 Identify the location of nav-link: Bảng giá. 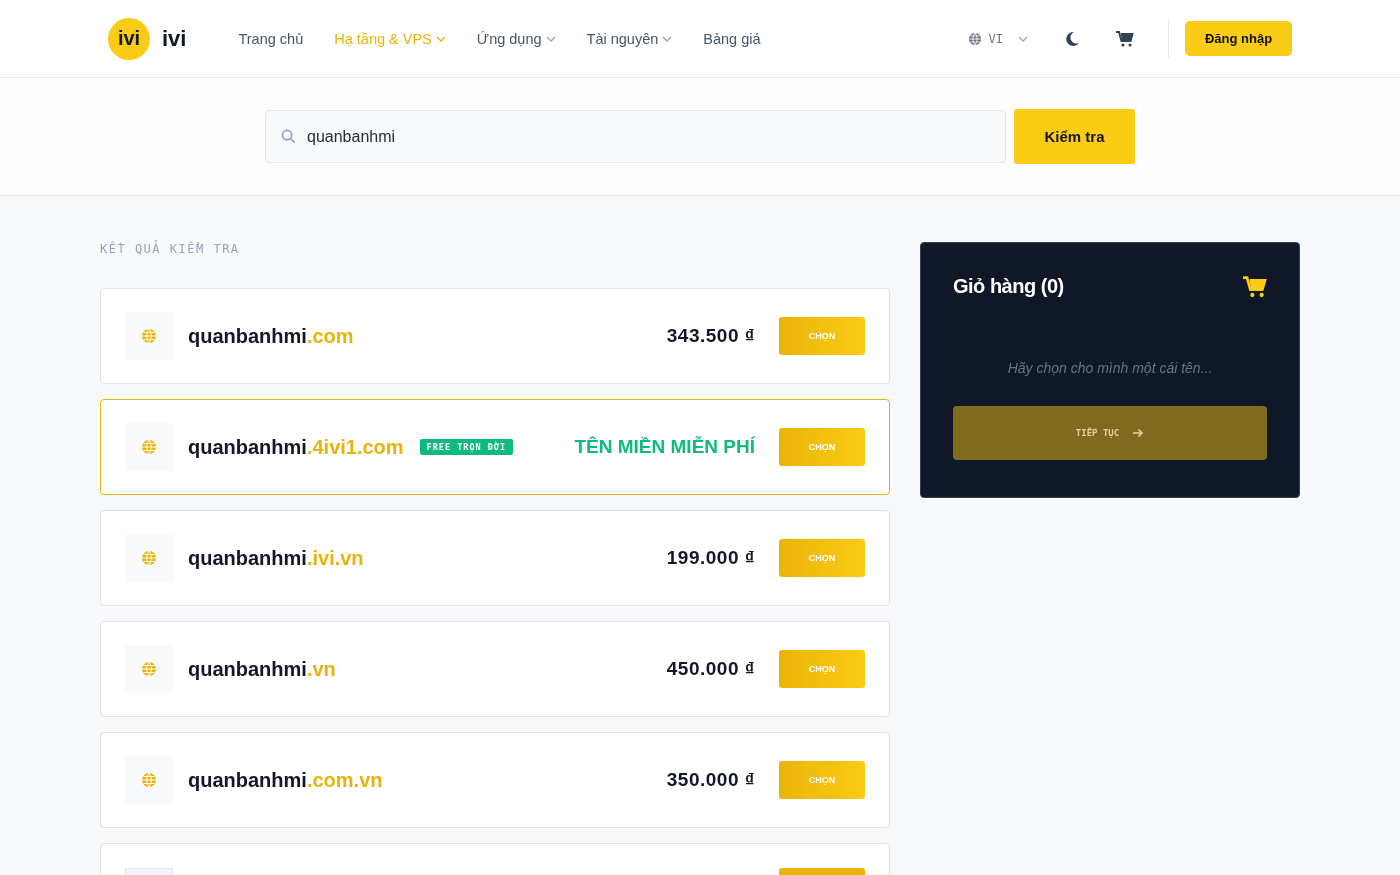
(732, 38).